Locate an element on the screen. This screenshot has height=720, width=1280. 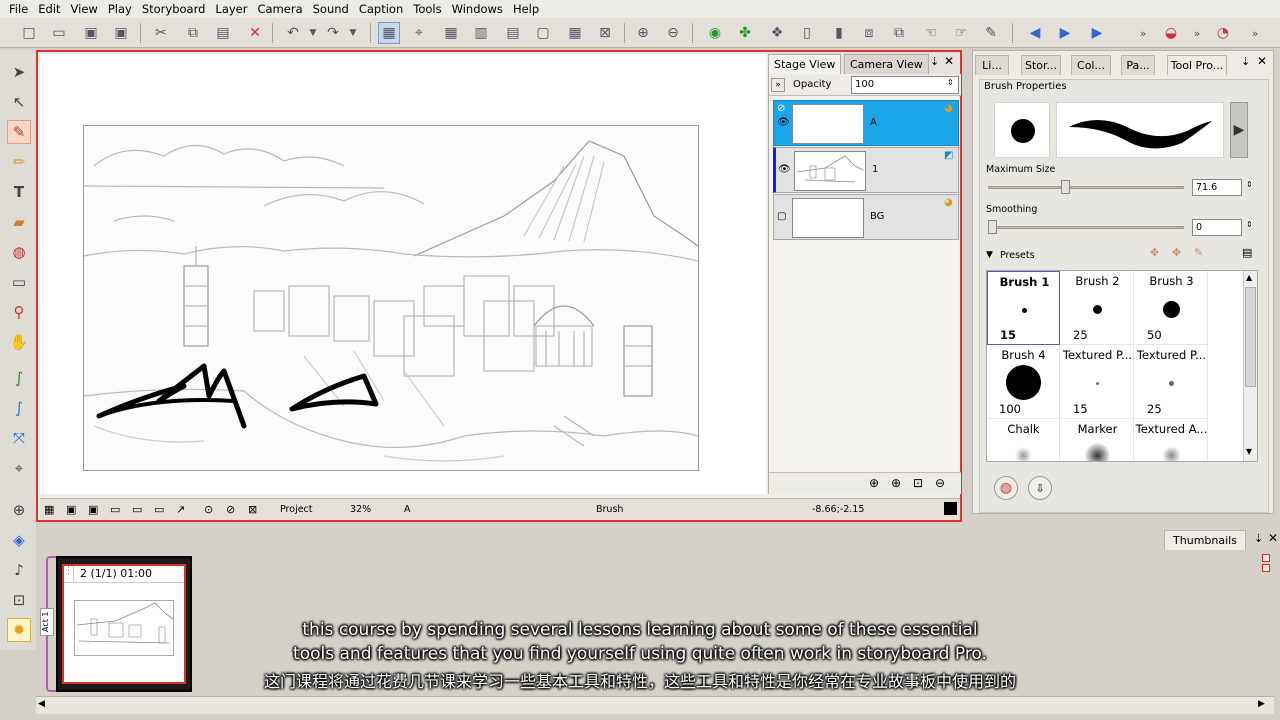
layer-add-icon: ⊕ is located at coordinates (19, 510).